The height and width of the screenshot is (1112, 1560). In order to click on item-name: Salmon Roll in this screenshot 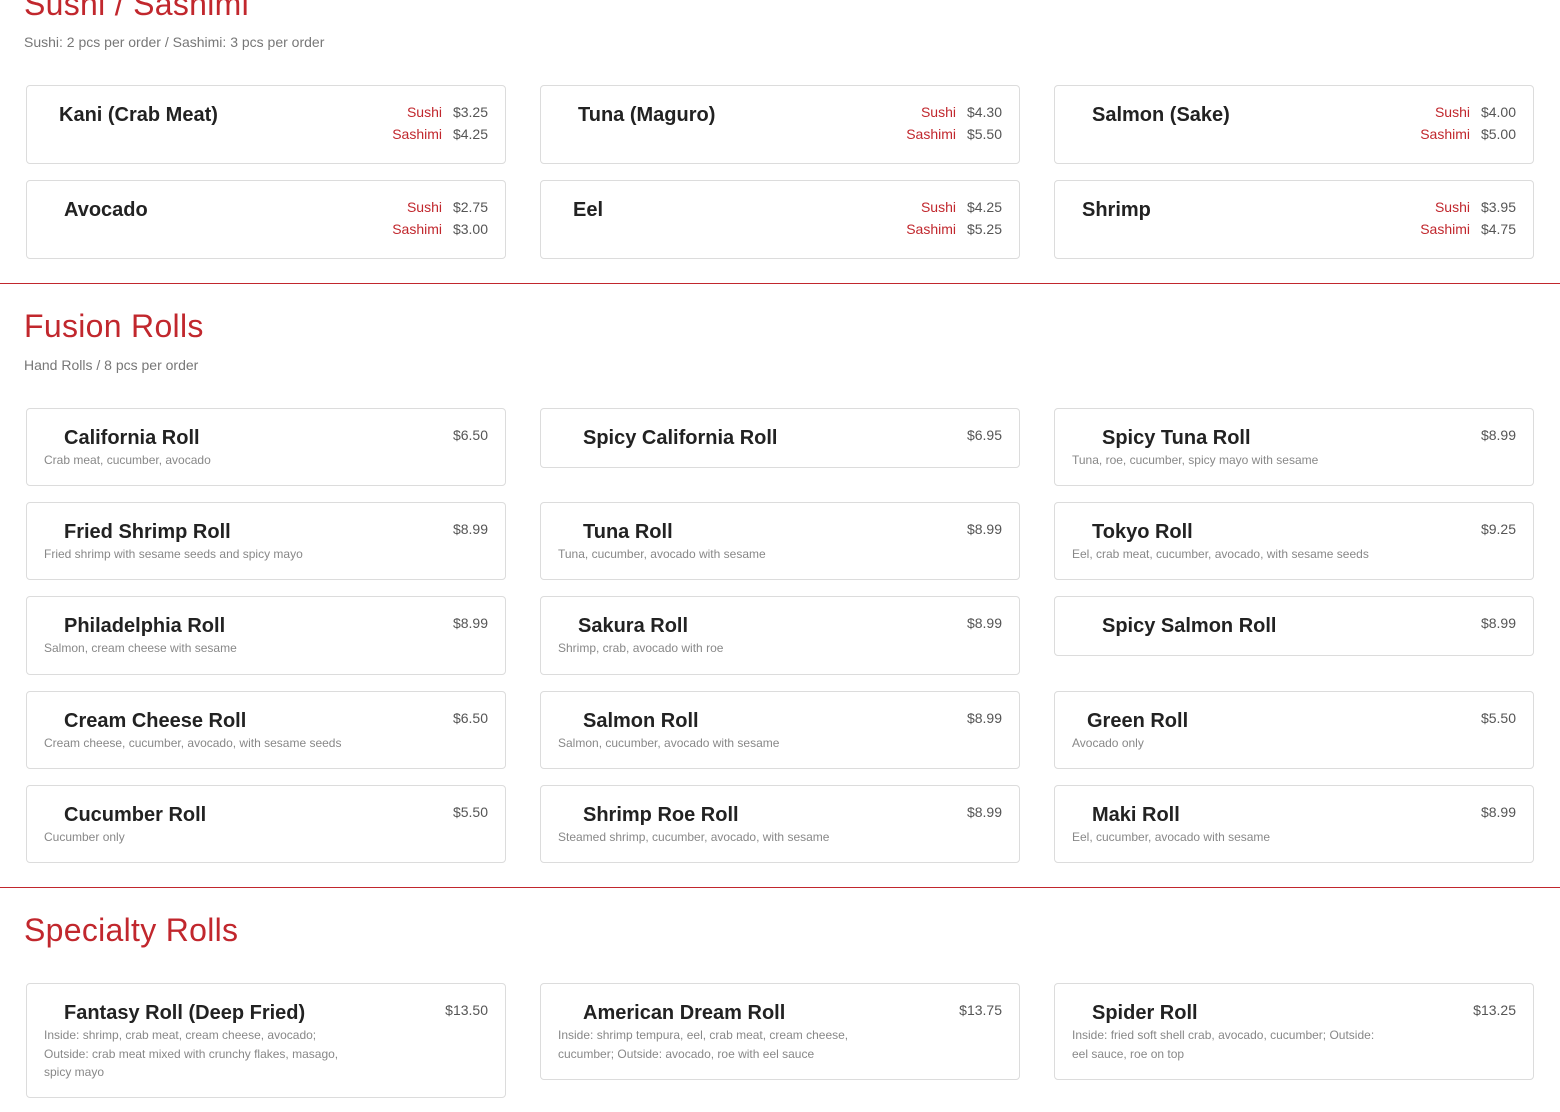, I will do `click(641, 721)`.